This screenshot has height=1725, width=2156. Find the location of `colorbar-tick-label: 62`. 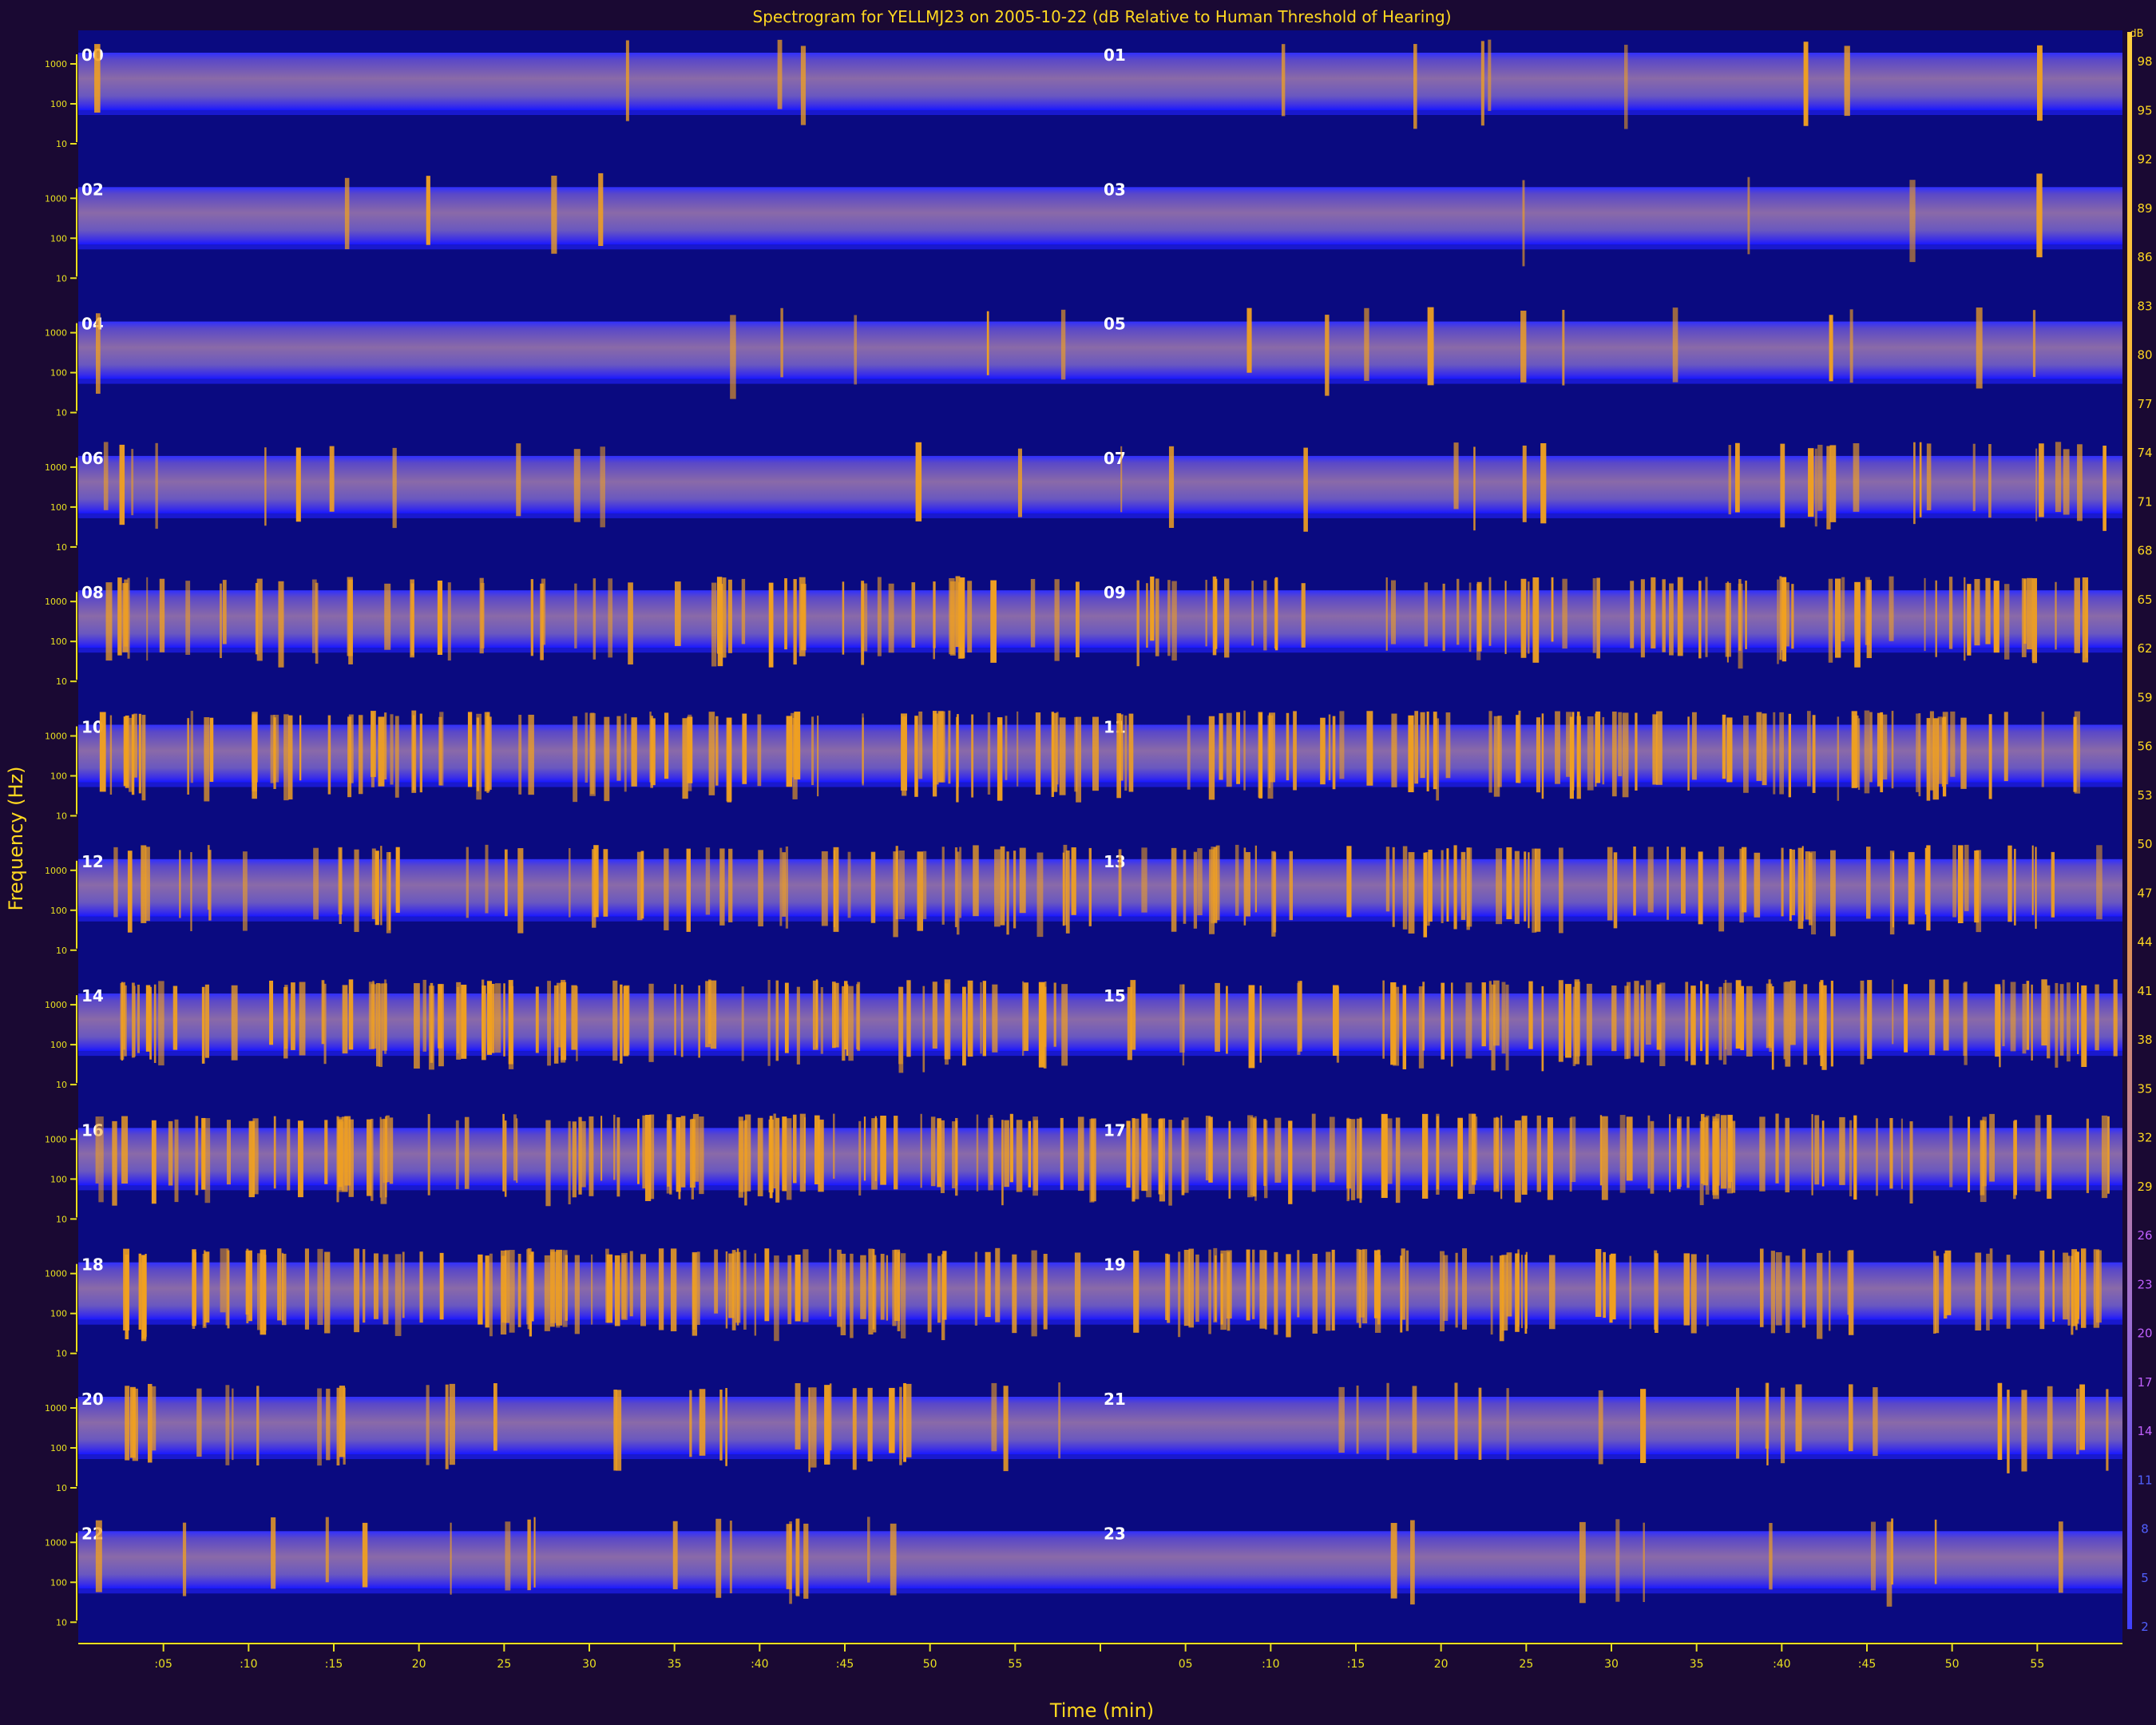

colorbar-tick-label: 62 is located at coordinates (2144, 649).